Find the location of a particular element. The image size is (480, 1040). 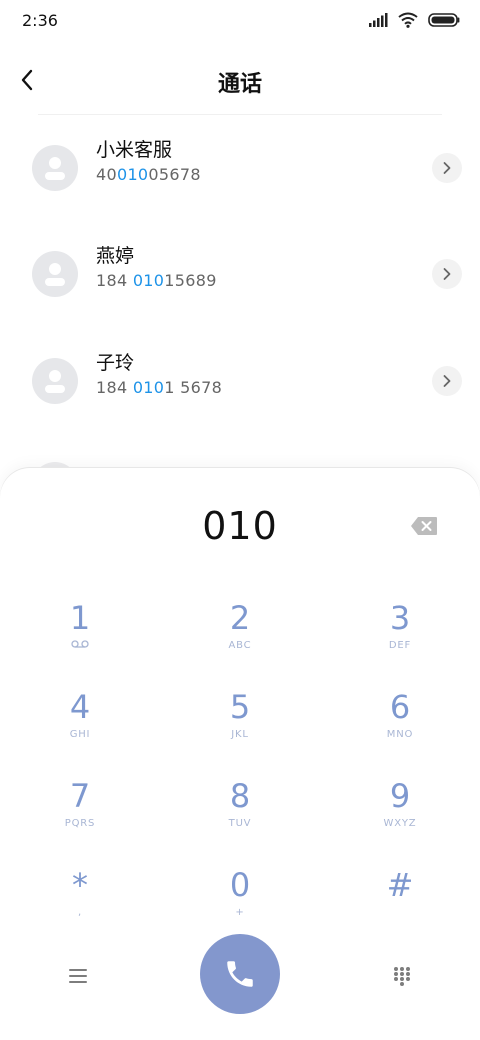

key-sub: WXYZ is located at coordinates (400, 823).